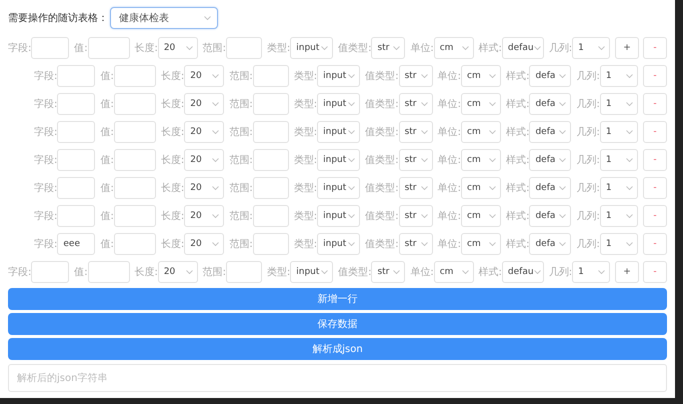 Image resolution: width=683 pixels, height=404 pixels. What do you see at coordinates (449, 132) in the screenshot?
I see `field-label: 单位:` at bounding box center [449, 132].